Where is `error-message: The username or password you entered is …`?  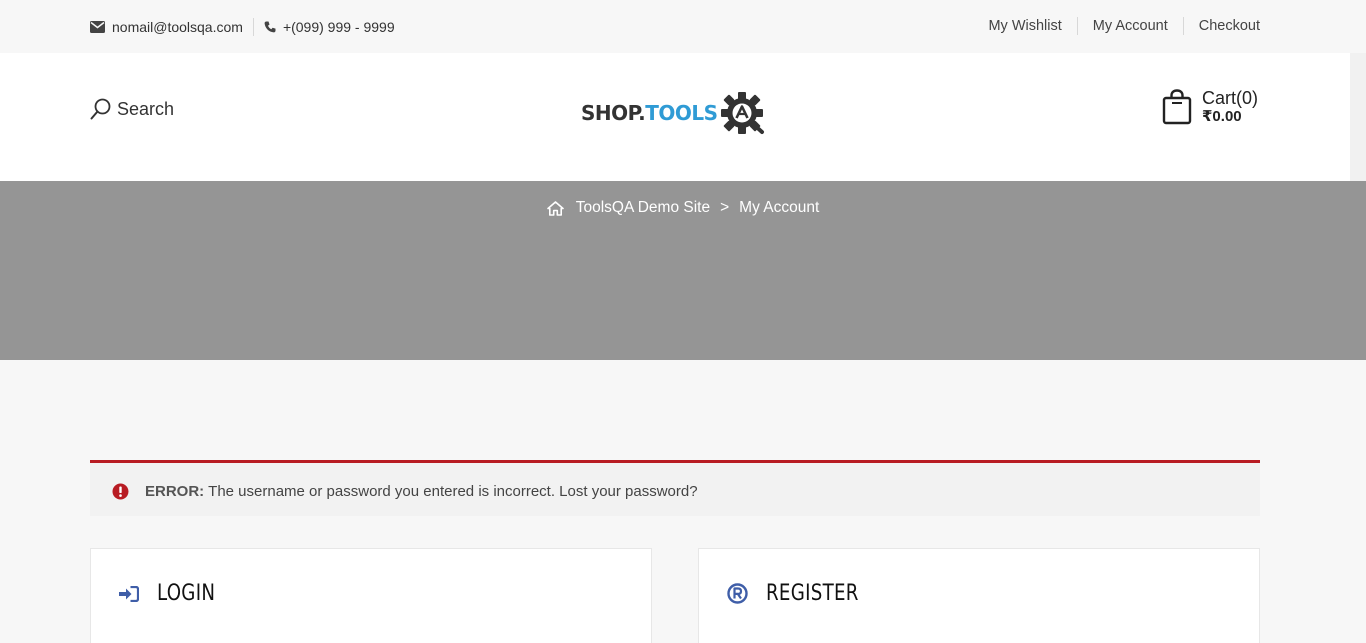
error-message: The username or password you entered is … is located at coordinates (453, 491).